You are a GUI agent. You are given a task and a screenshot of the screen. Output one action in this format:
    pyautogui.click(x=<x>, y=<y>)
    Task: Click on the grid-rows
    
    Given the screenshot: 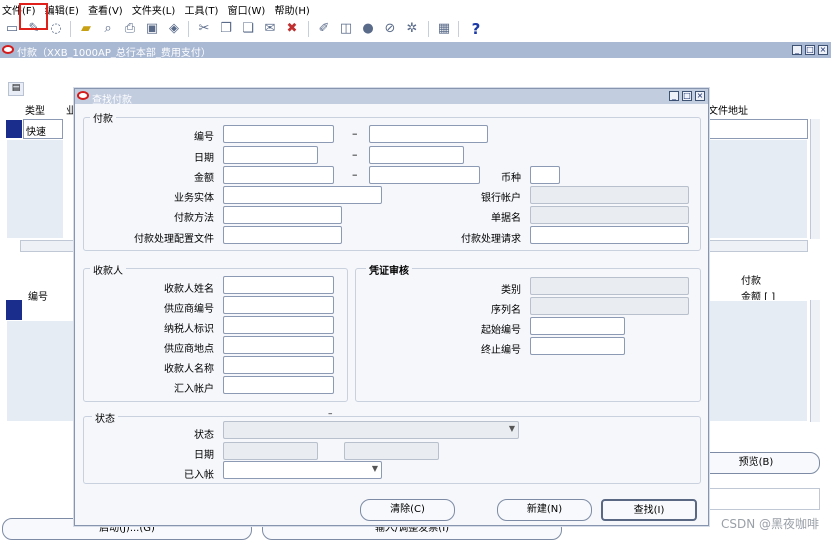 What is the action you would take?
    pyautogui.click(x=35, y=189)
    